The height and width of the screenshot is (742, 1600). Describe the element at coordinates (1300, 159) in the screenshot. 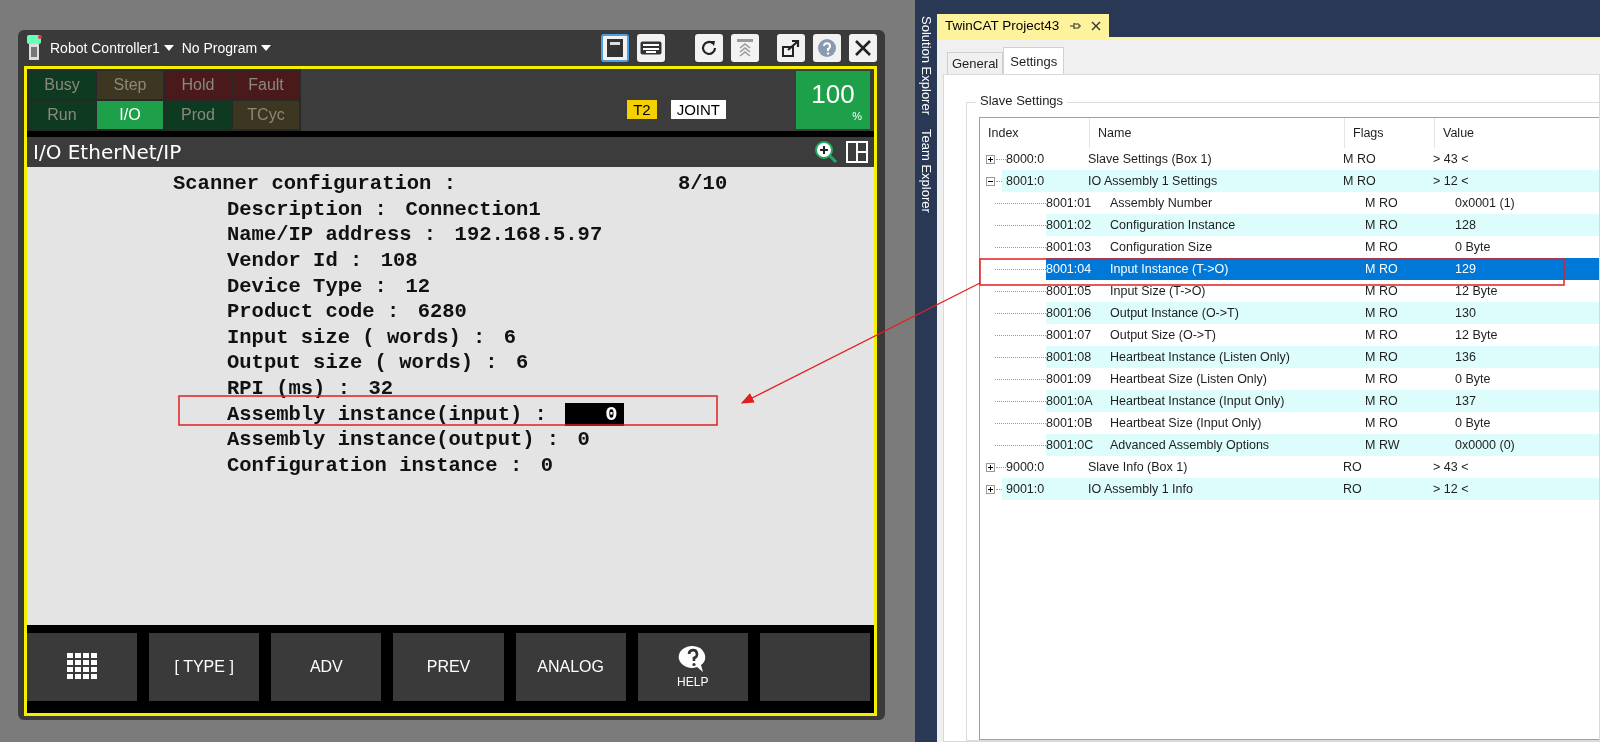

I see `table-row: 8000:0 Slave Settings (Box 1) M RO > 43 <` at that location.